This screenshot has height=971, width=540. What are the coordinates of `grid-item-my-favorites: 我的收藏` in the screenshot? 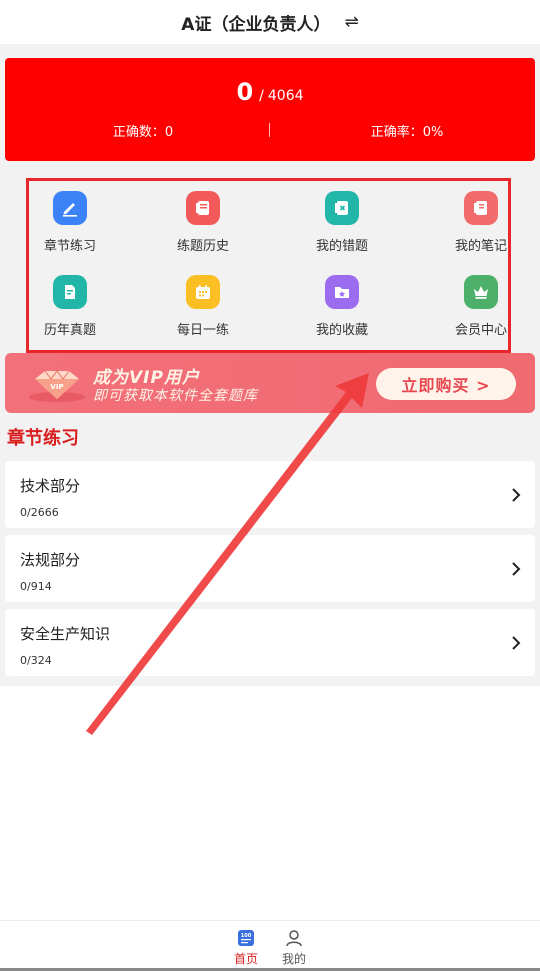 It's located at (342, 306).